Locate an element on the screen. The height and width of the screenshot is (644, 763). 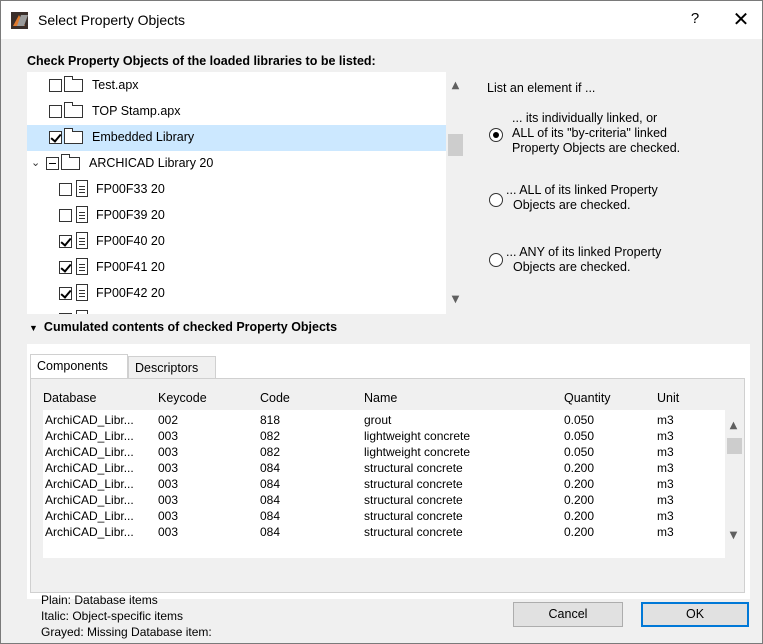
column-header-name: Name is located at coordinates (380, 398).